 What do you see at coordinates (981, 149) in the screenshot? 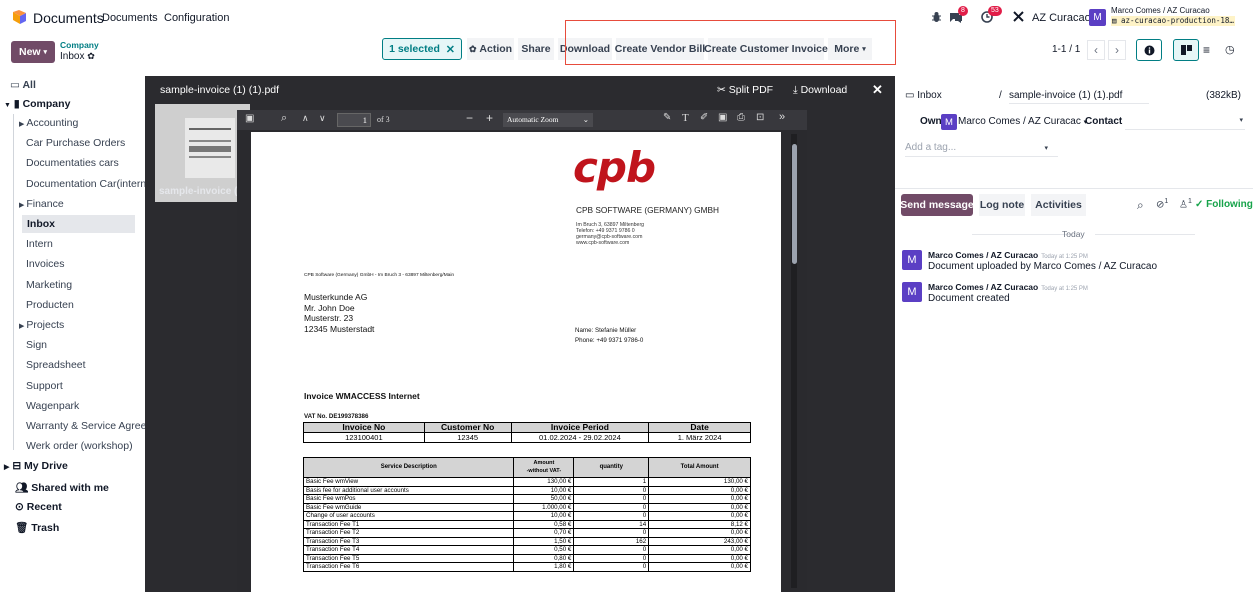
I see `tag-input: Add a tag... ▾` at bounding box center [981, 149].